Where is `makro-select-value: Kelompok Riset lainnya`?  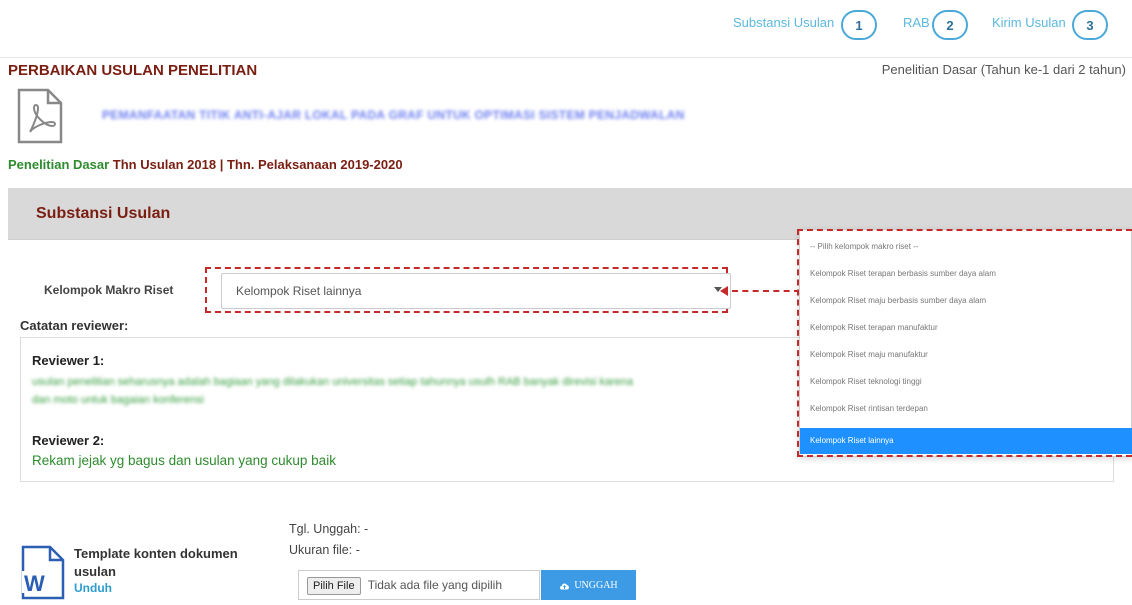
makro-select-value: Kelompok Riset lainnya is located at coordinates (299, 291).